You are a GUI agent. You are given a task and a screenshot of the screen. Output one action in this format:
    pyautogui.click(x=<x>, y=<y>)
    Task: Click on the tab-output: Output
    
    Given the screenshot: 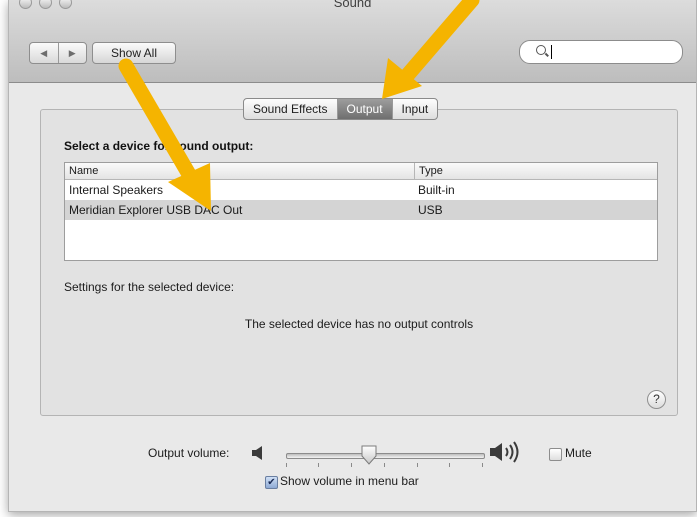 What is the action you would take?
    pyautogui.click(x=364, y=109)
    